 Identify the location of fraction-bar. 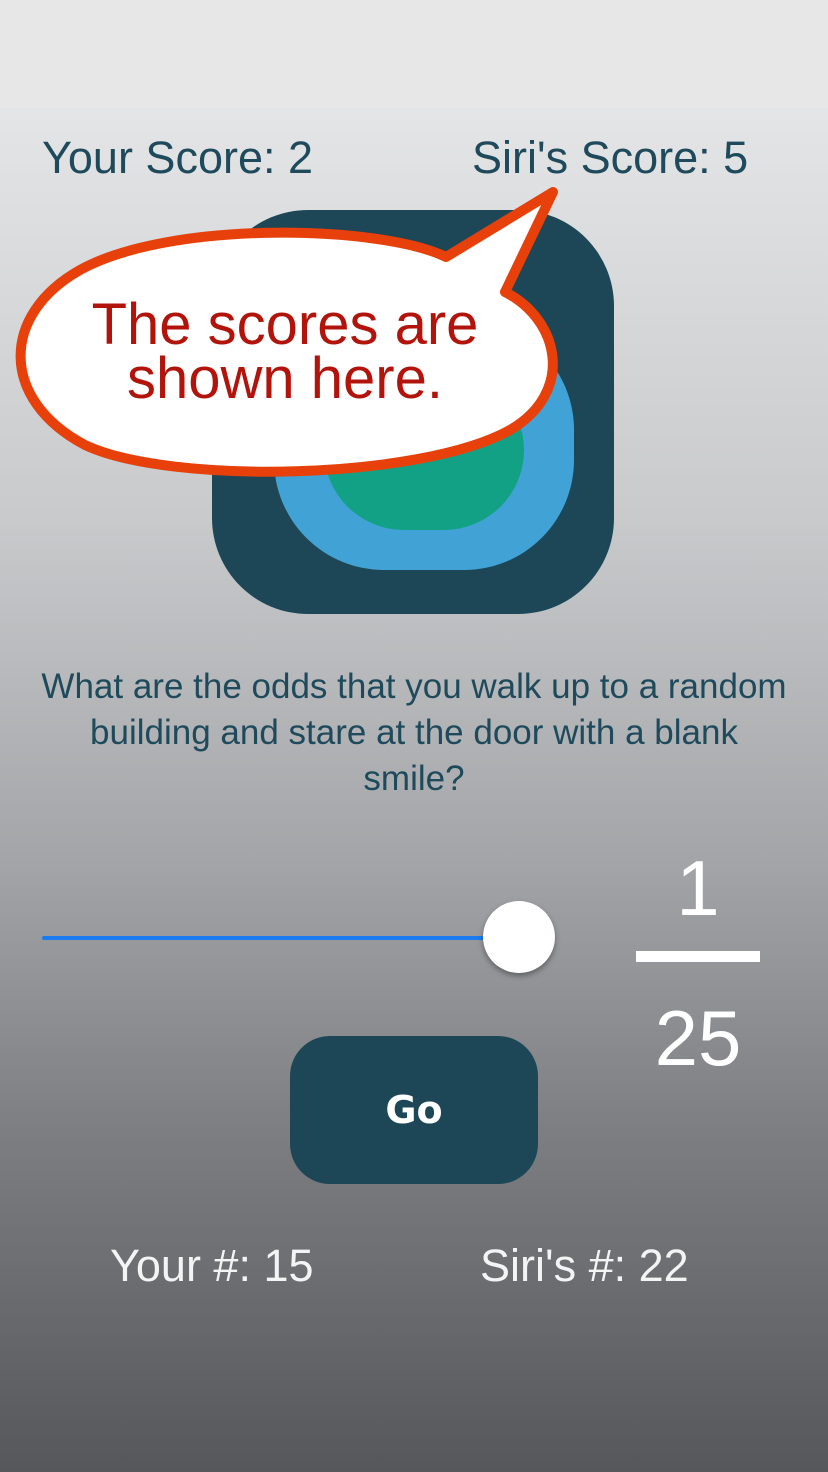
(698, 956).